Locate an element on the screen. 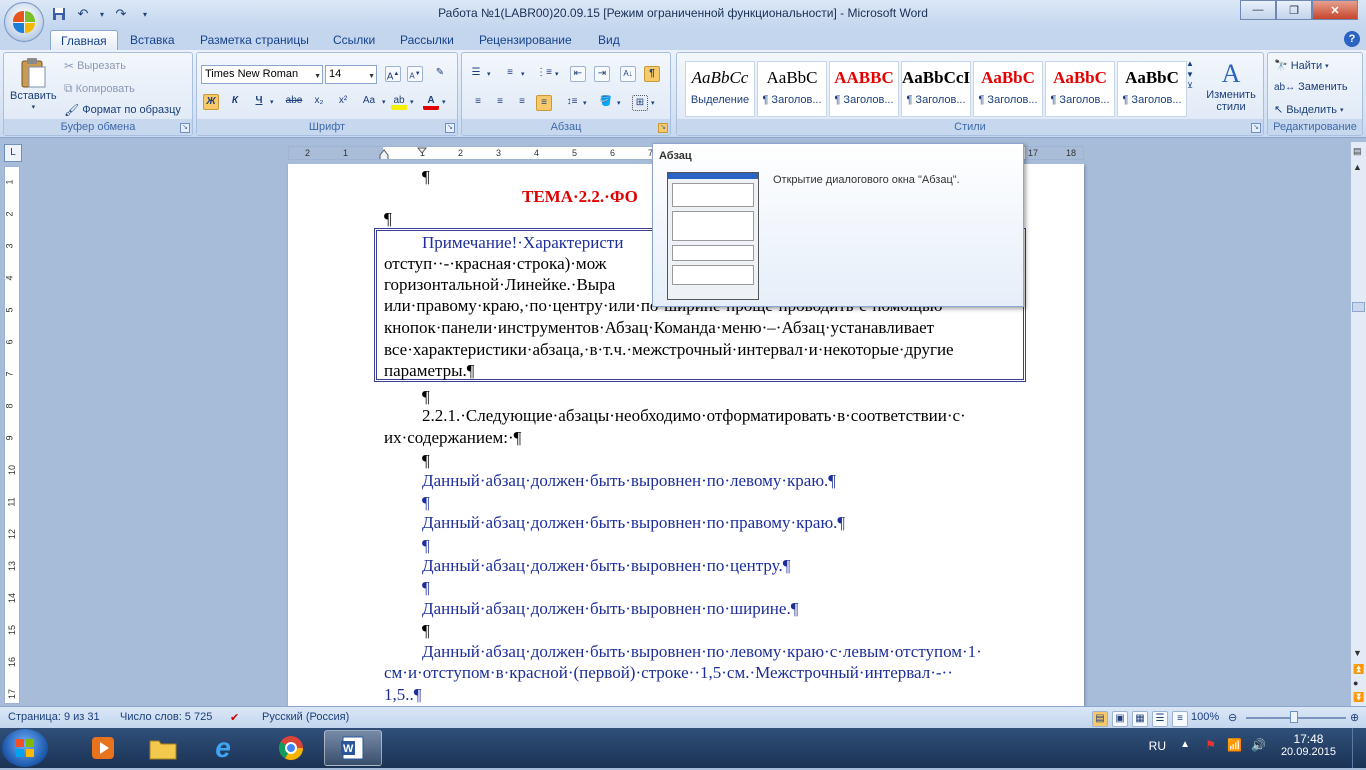  font-name-box: Times New Roman ▼ is located at coordinates (262, 74).